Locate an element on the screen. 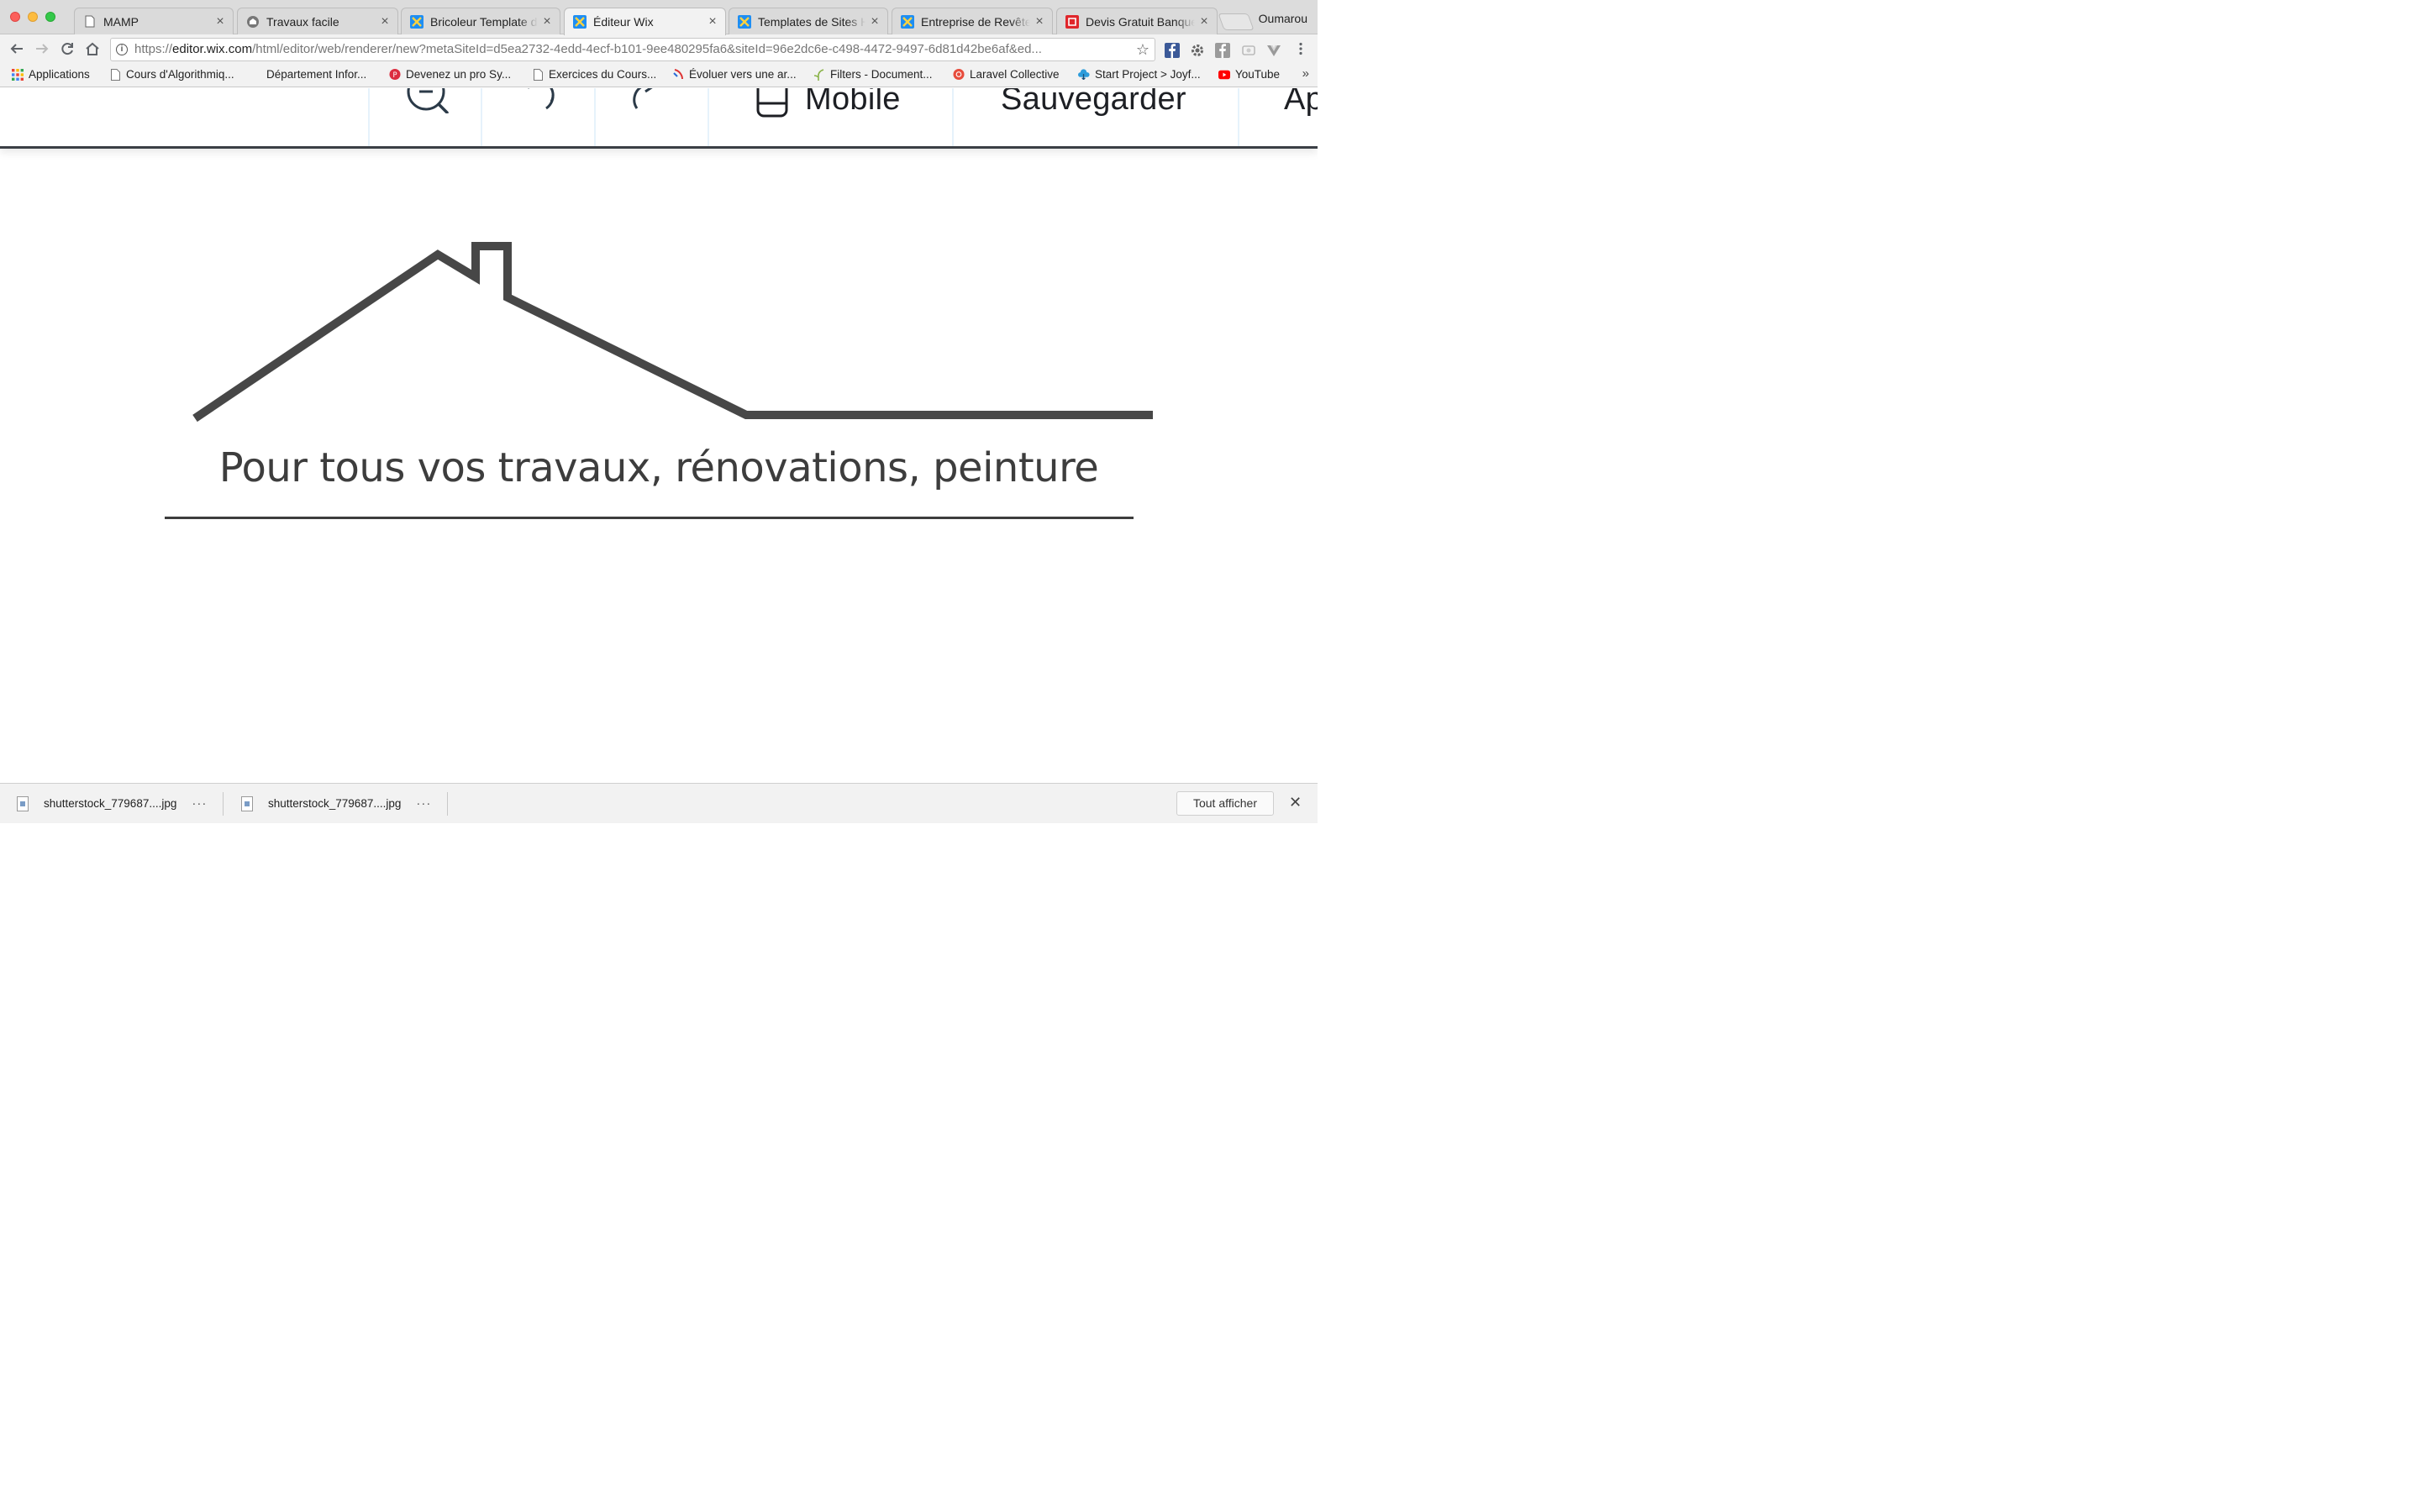 The image size is (2420, 1512). facebook-grey-extension-icon is located at coordinates (1223, 50).